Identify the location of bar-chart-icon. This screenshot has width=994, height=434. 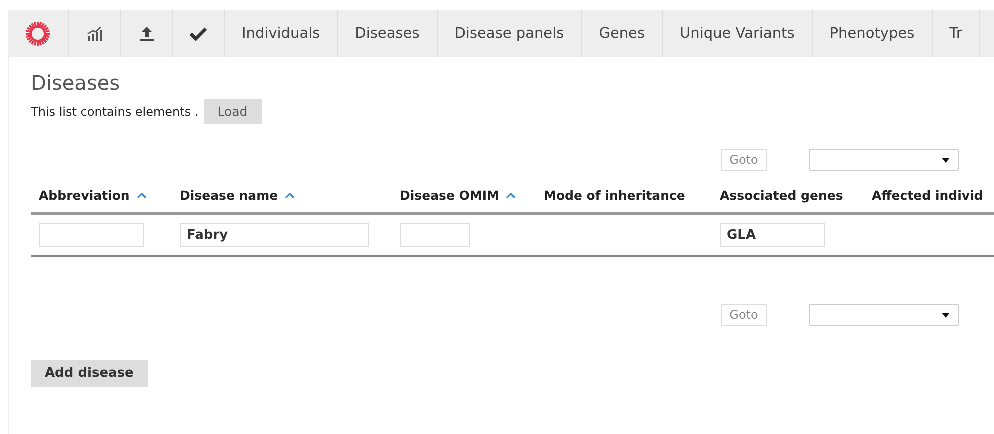
(94, 33).